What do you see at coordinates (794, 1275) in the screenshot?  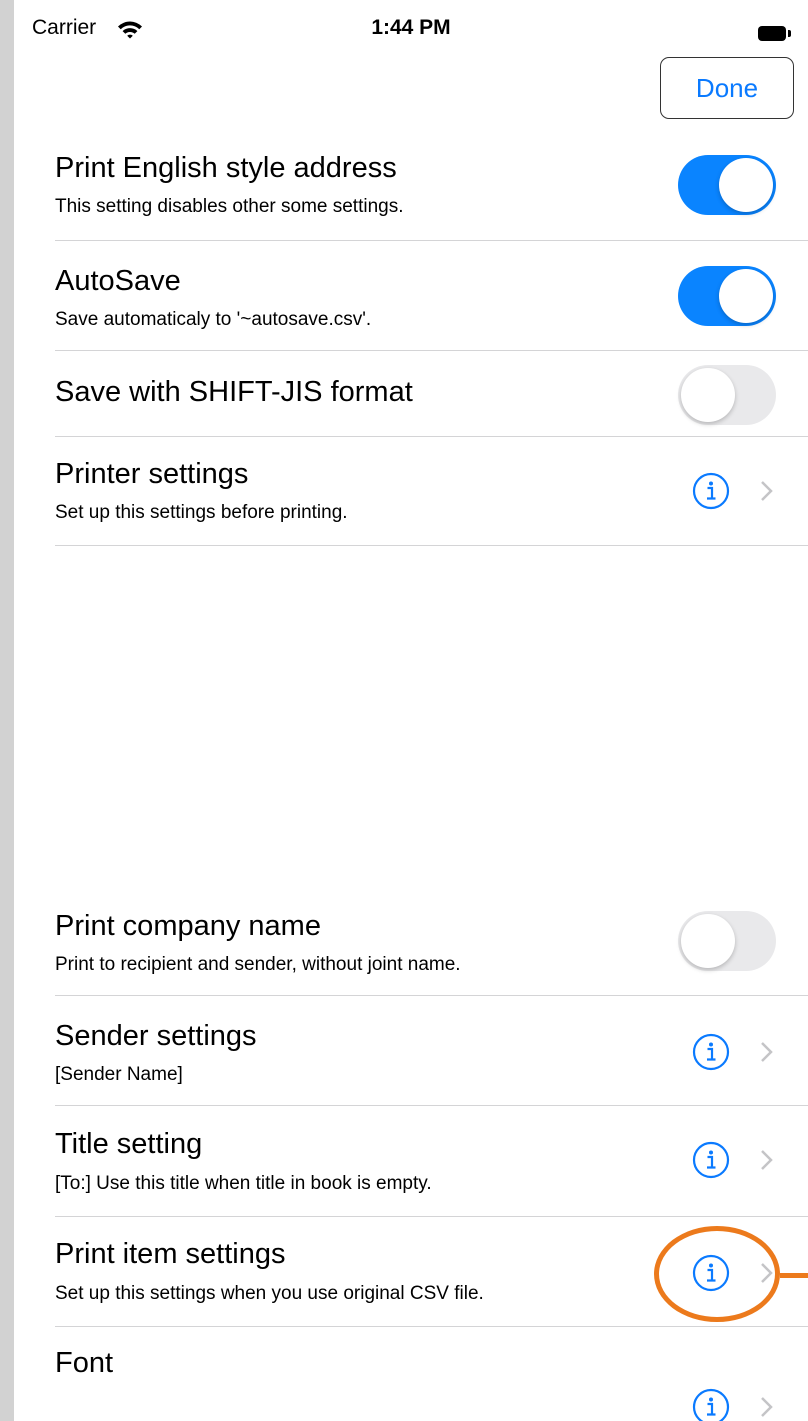 I see `annotation-callout-line` at bounding box center [794, 1275].